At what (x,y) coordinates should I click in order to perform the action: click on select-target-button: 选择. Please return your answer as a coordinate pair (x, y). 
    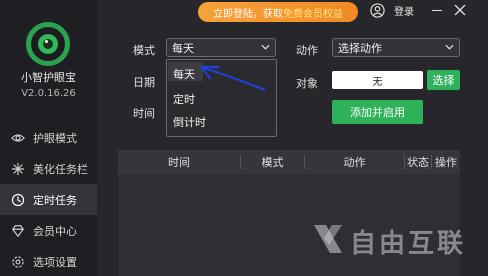
    Looking at the image, I should click on (443, 80).